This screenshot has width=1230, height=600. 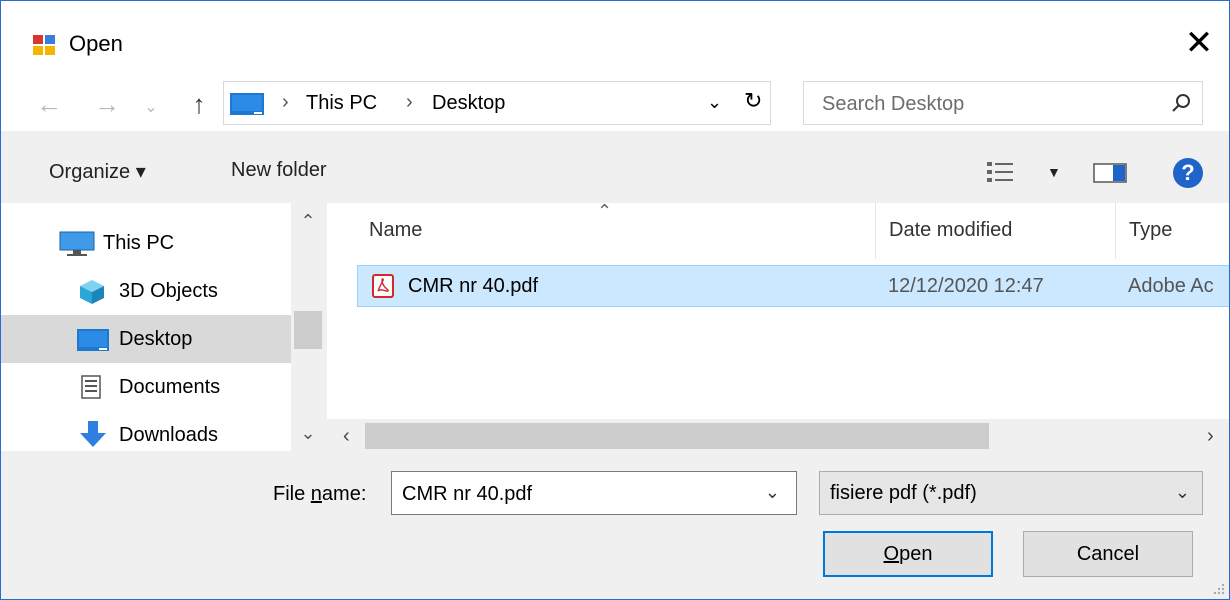 I want to click on new-folder-button: New folder, so click(x=279, y=170).